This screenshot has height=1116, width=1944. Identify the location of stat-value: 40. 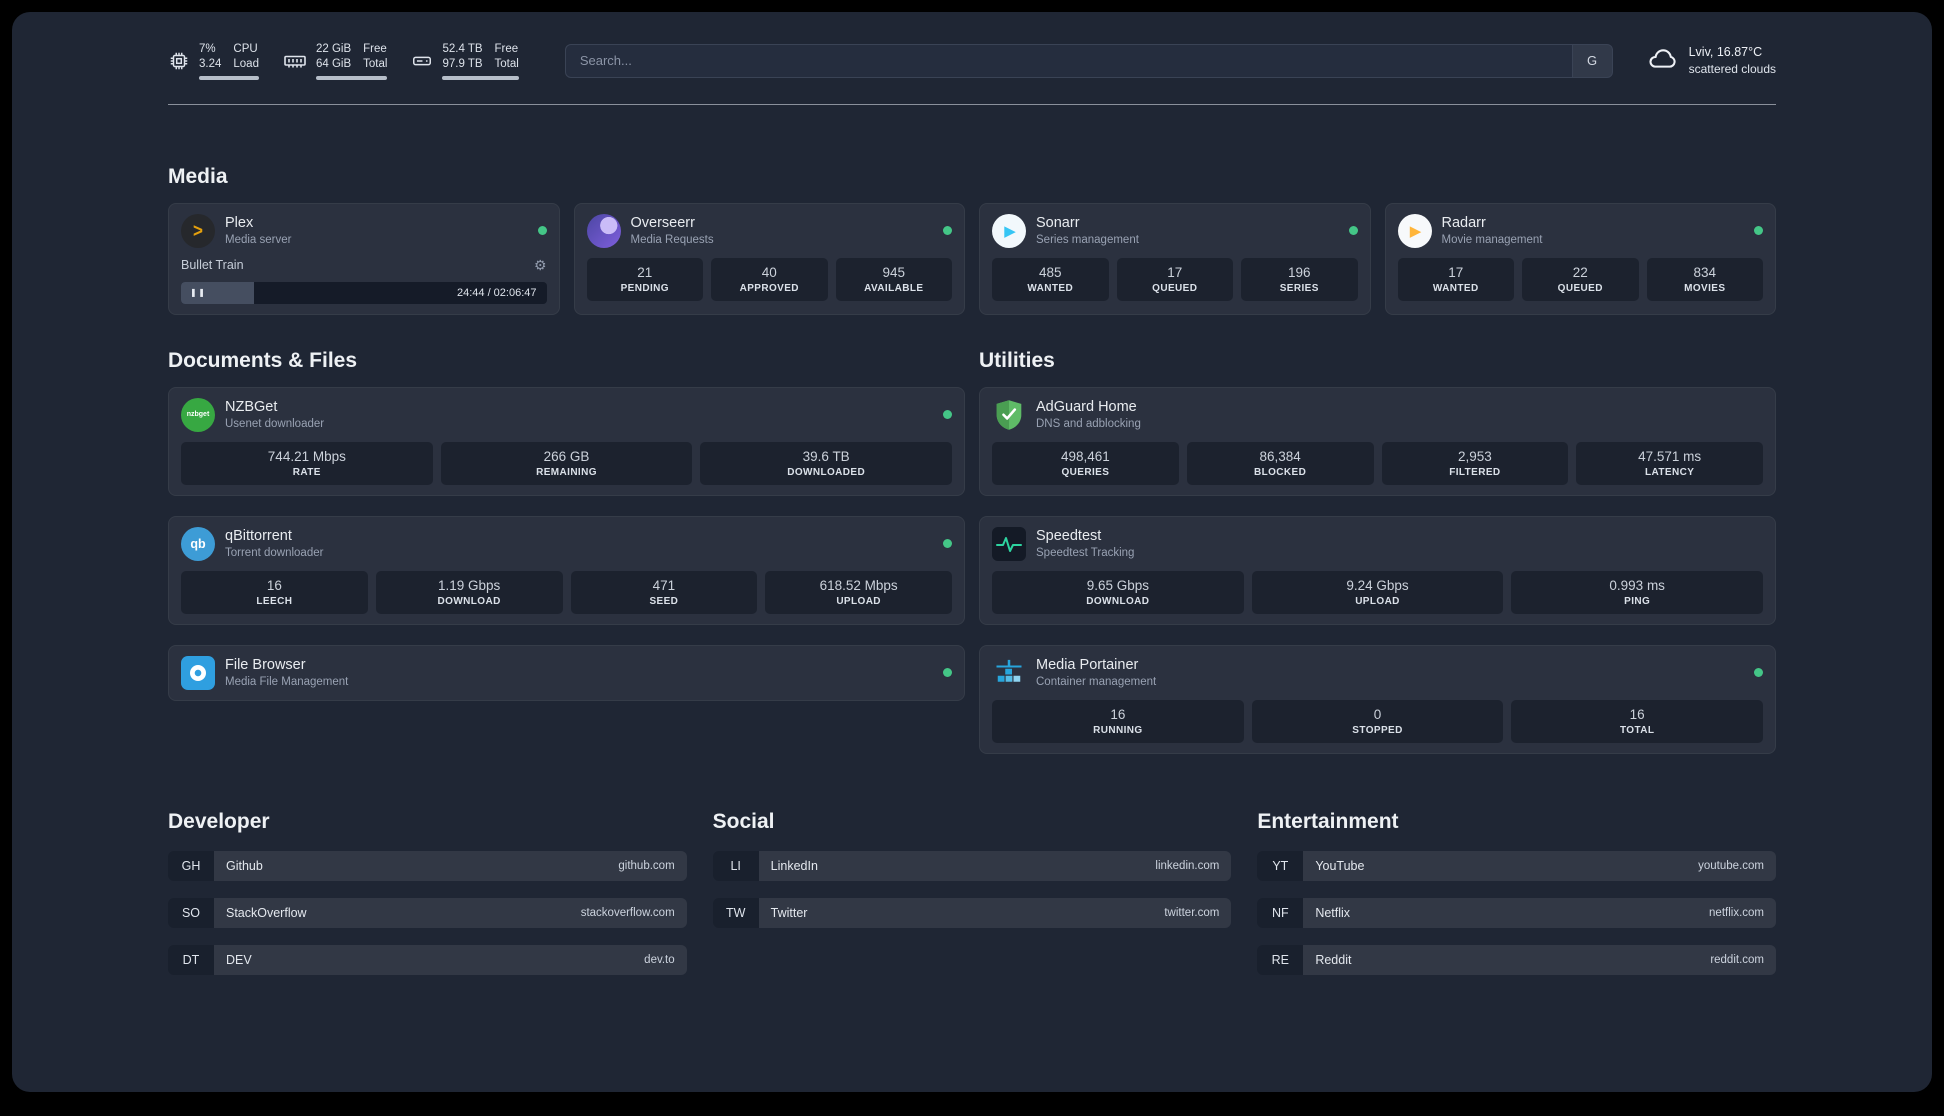
(769, 272).